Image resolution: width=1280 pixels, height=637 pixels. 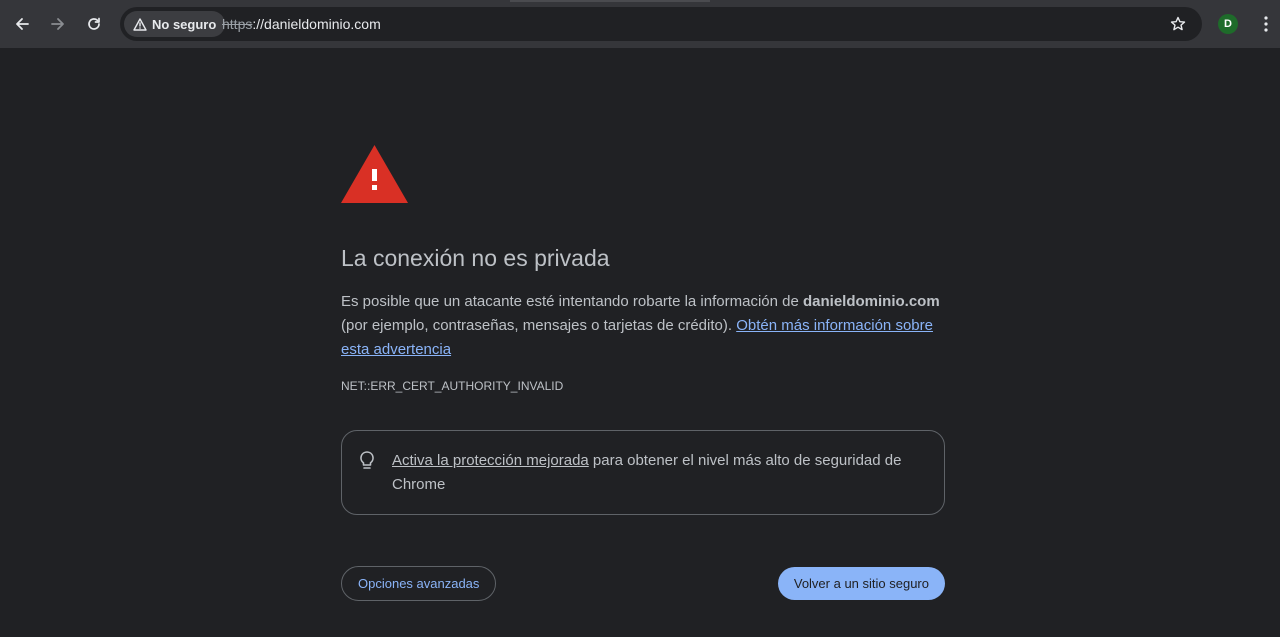 What do you see at coordinates (140, 24) in the screenshot?
I see `warning-triangle-icon` at bounding box center [140, 24].